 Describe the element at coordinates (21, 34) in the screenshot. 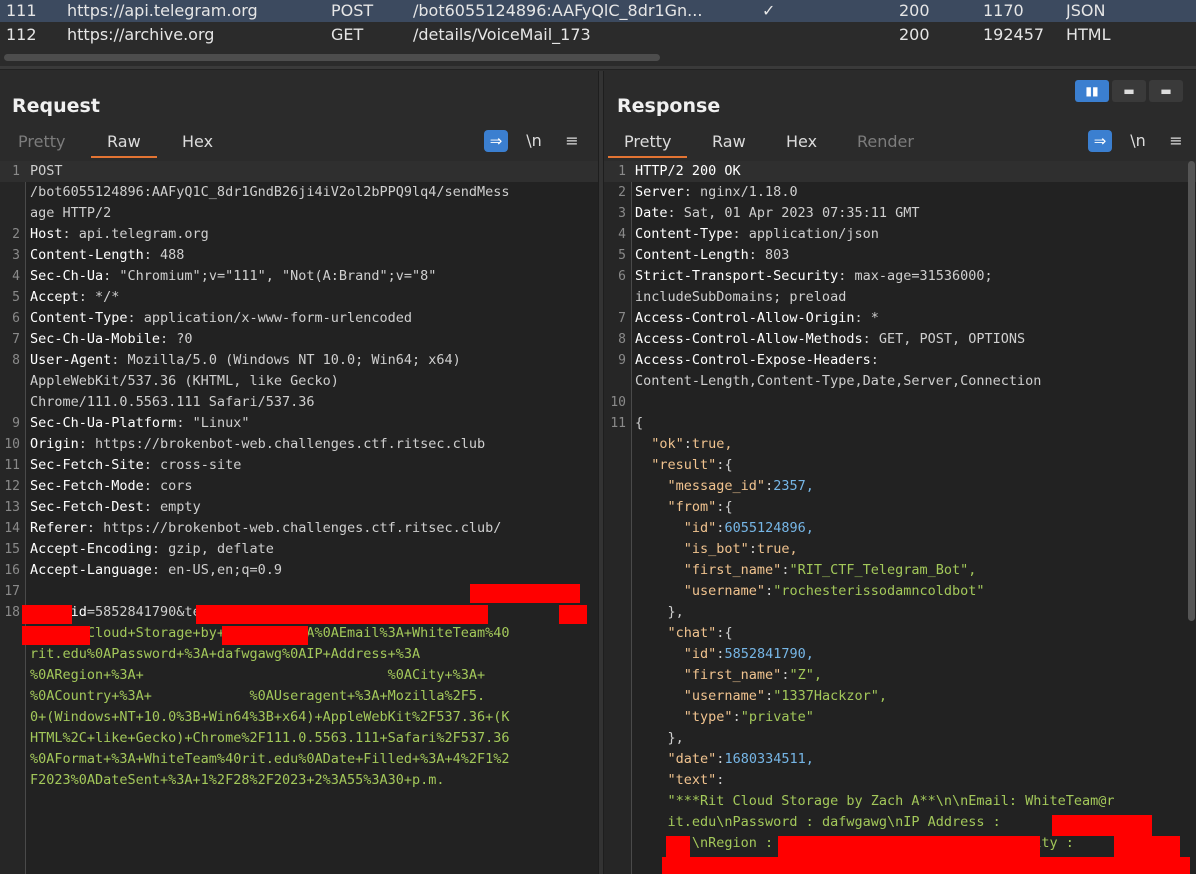

I see `history-cell-num: 112` at that location.